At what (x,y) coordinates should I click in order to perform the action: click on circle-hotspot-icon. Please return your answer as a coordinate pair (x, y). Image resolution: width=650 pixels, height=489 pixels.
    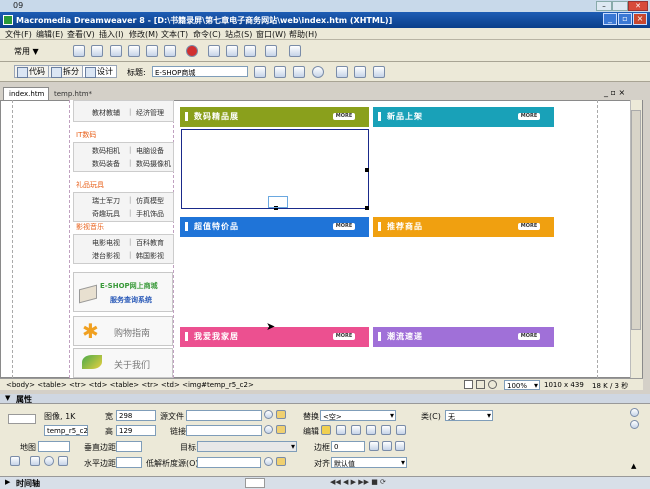
    Looking at the image, I should click on (49, 461).